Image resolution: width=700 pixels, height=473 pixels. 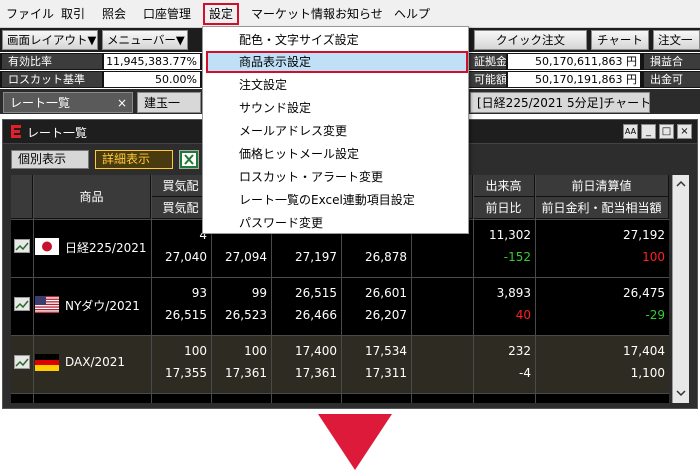 What do you see at coordinates (666, 131) in the screenshot?
I see `maximize-icon: □` at bounding box center [666, 131].